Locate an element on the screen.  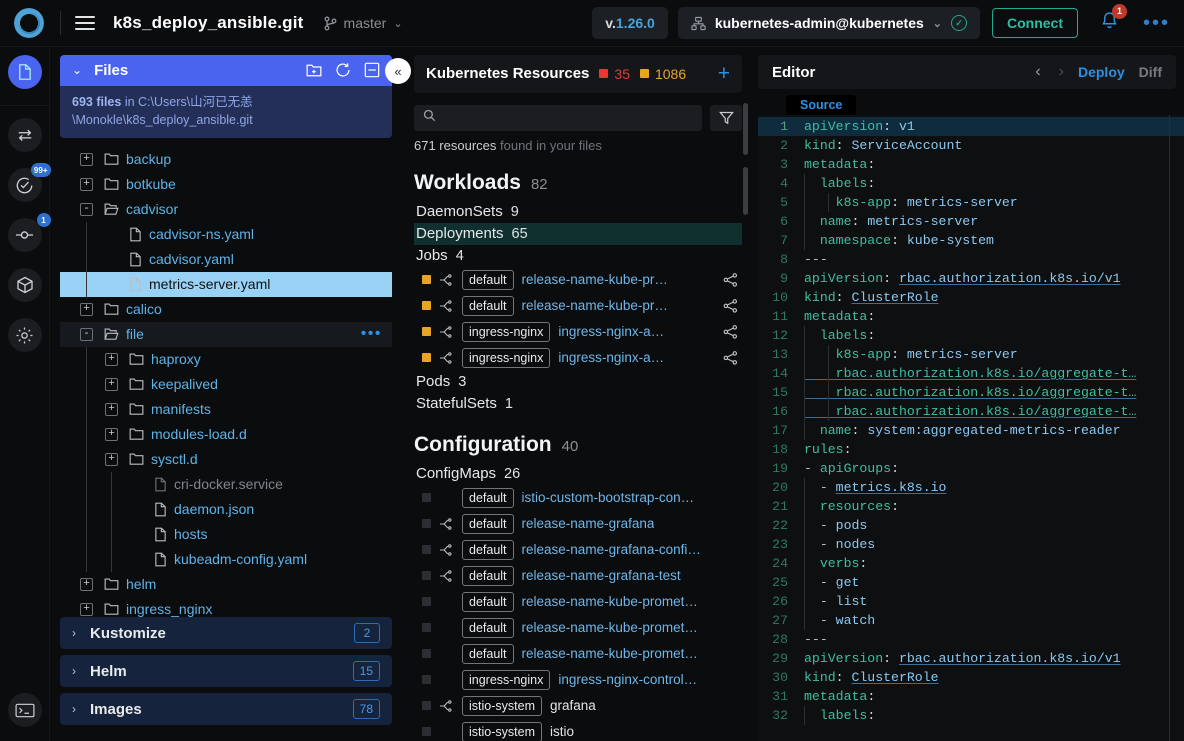
tree-file-row: metrics-server.yaml is located at coordinates (226, 284).